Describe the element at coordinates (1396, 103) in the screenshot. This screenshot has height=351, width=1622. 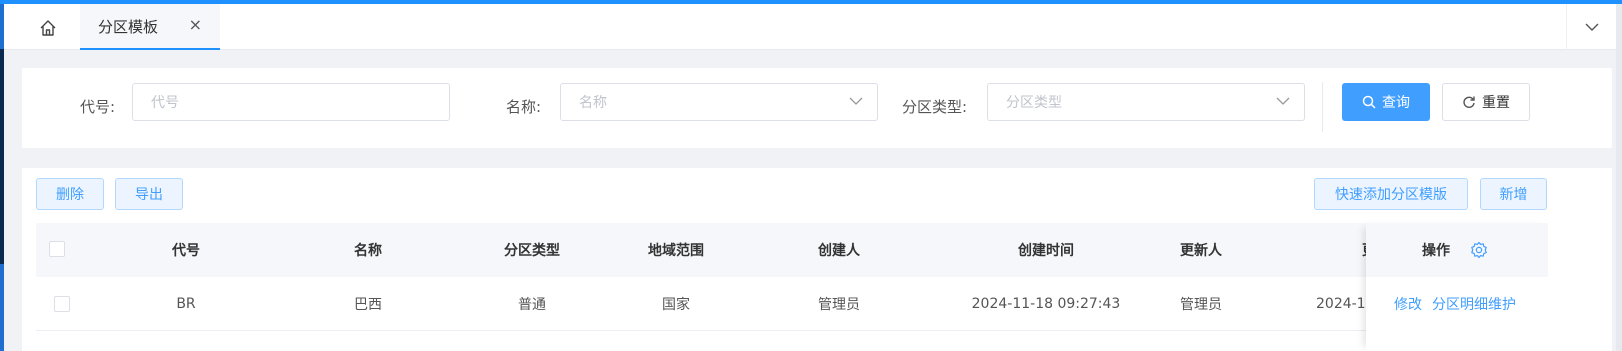
I see `query-label: 查询` at that location.